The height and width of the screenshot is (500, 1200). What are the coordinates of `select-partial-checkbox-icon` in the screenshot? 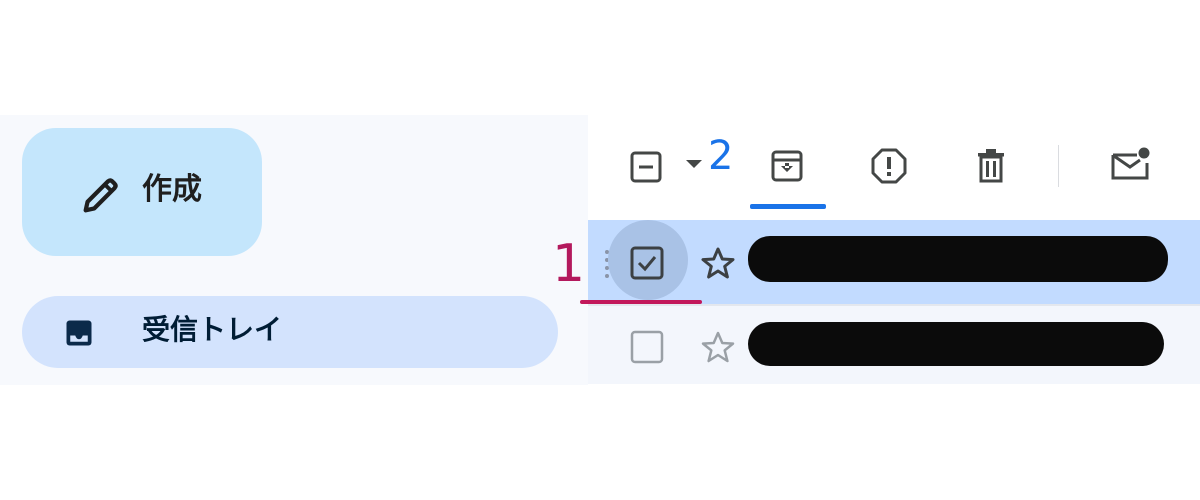 It's located at (646, 167).